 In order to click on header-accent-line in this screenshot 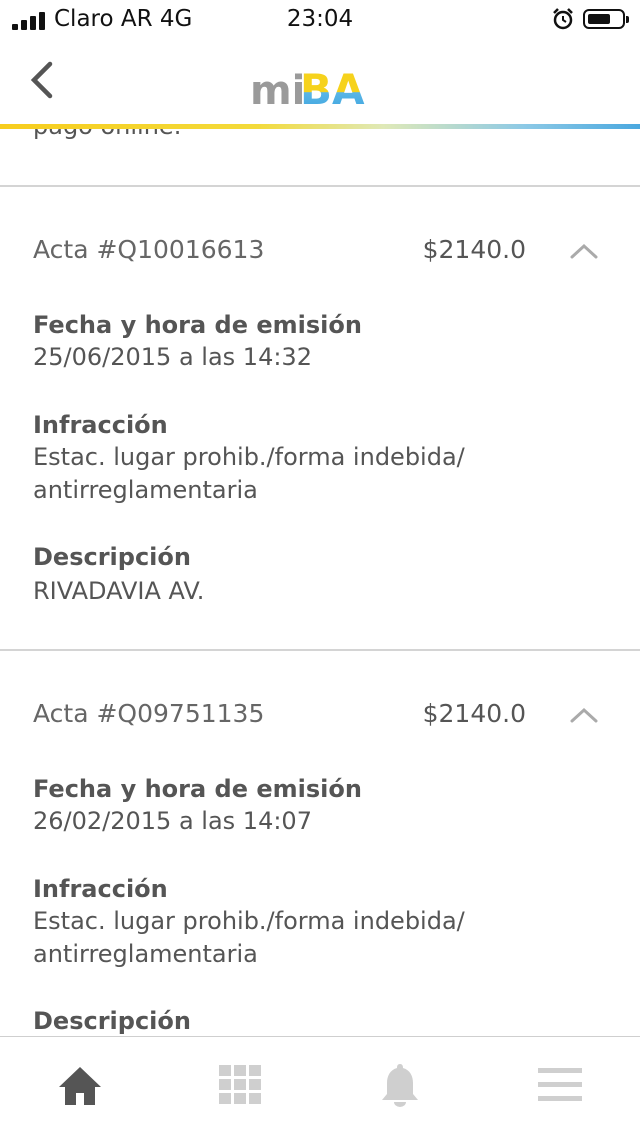, I will do `click(320, 126)`.